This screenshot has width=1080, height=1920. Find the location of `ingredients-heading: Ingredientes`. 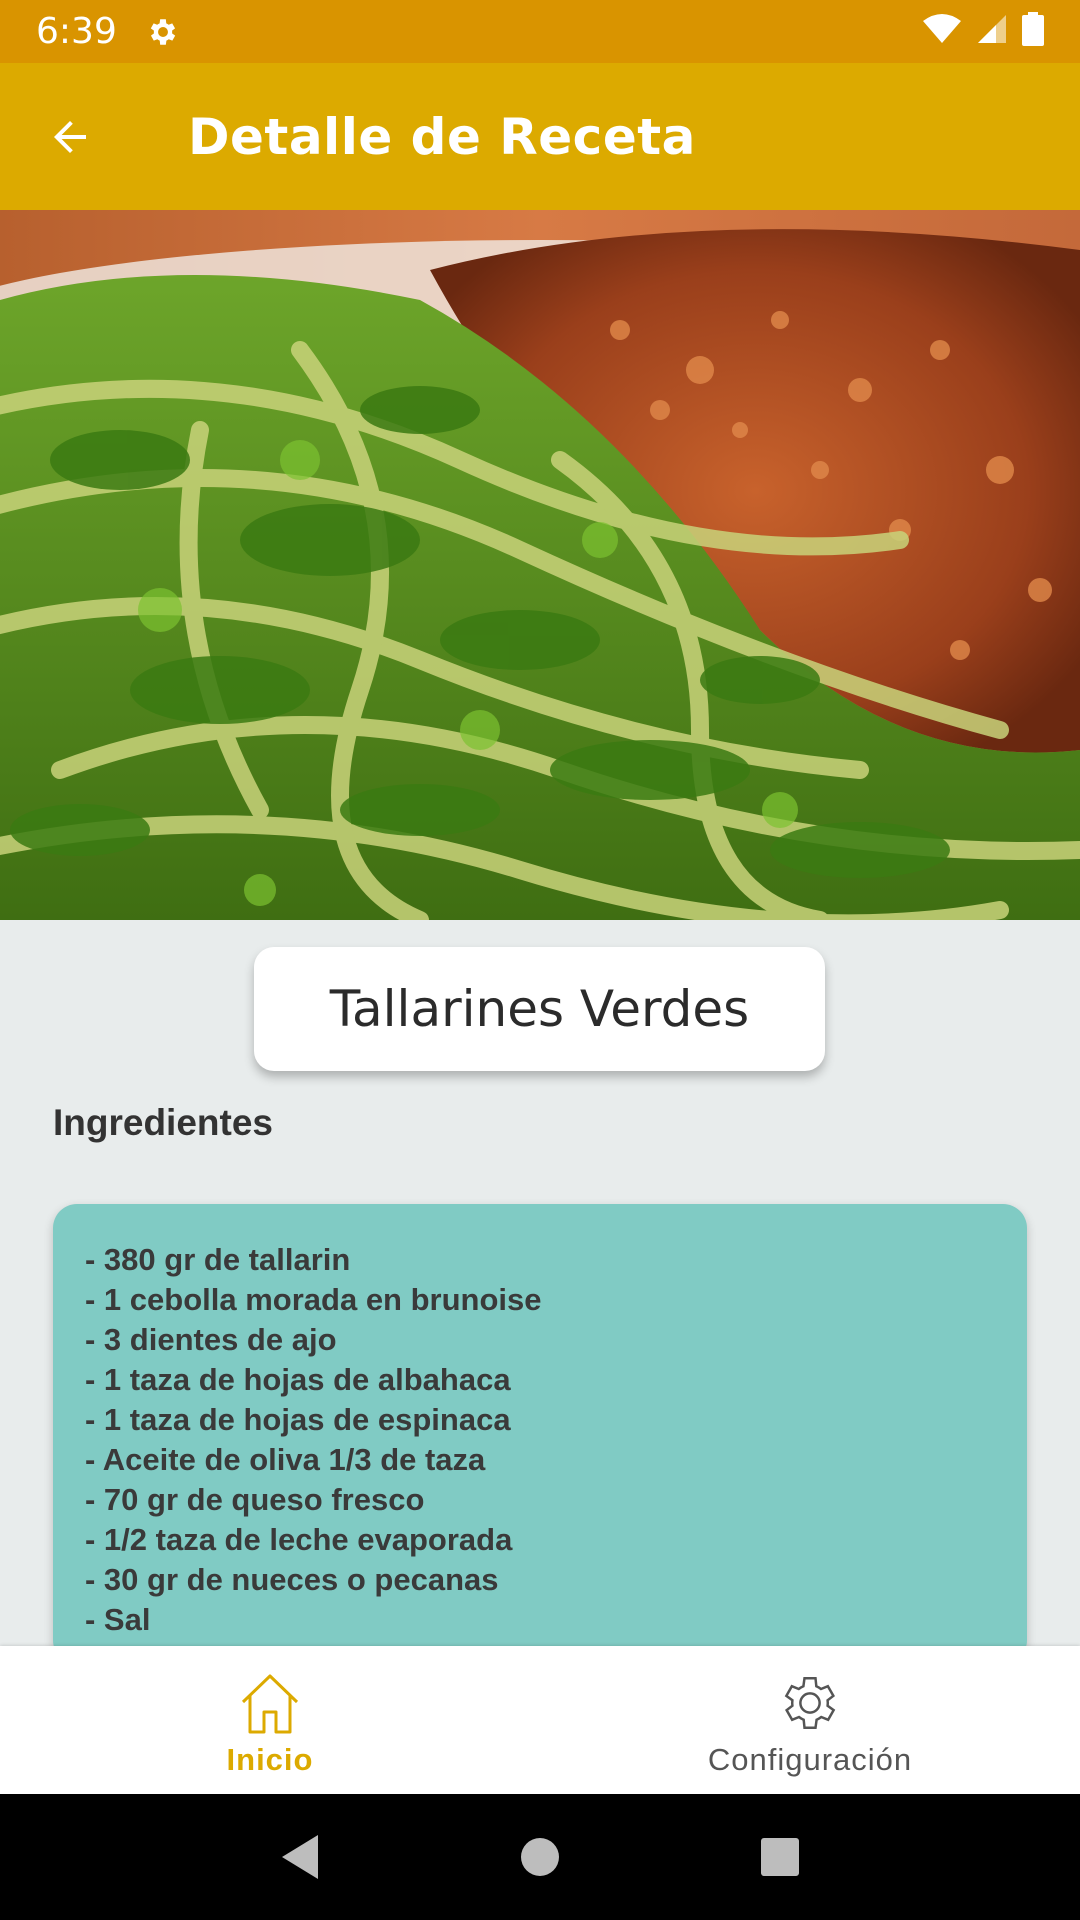

ingredients-heading: Ingredientes is located at coordinates (163, 1122).